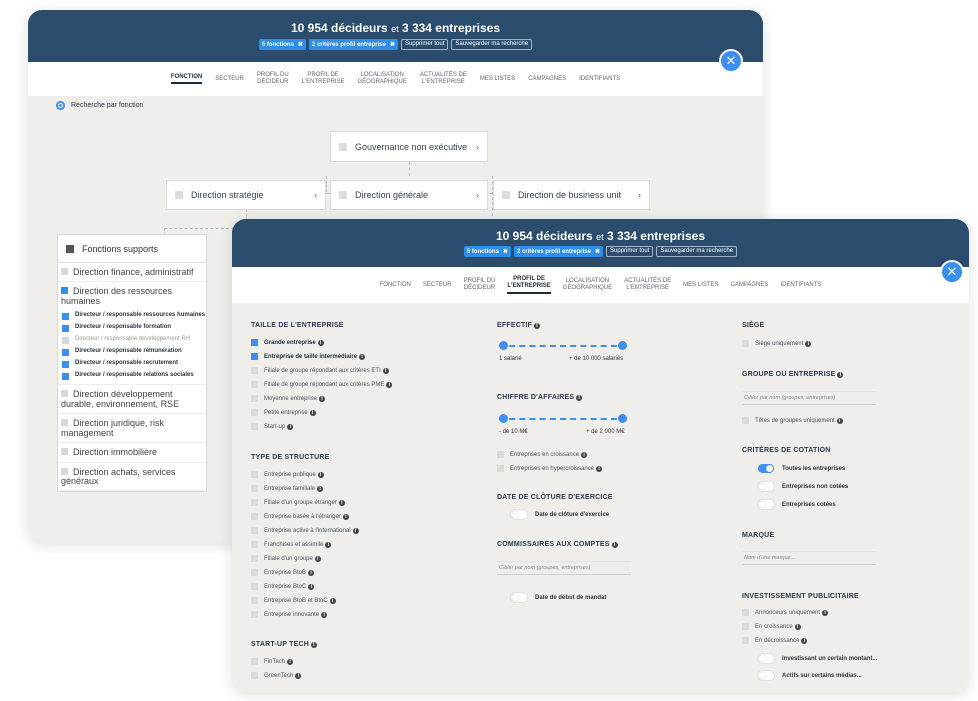 The image size is (978, 701). Describe the element at coordinates (492, 44) in the screenshot. I see `save-search-button: Sauvegarder ma recherche` at that location.